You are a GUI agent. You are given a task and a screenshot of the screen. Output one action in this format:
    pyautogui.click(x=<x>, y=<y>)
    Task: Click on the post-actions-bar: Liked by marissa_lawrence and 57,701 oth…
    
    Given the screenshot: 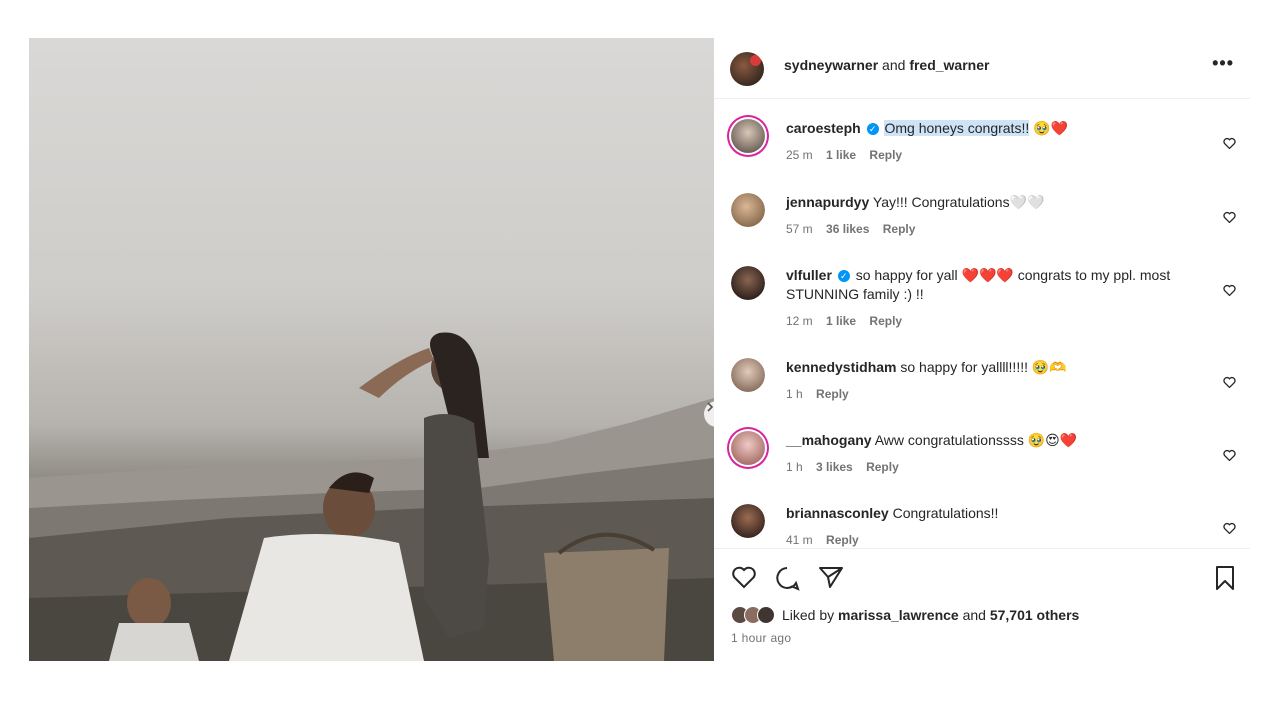 What is the action you would take?
    pyautogui.click(x=982, y=605)
    